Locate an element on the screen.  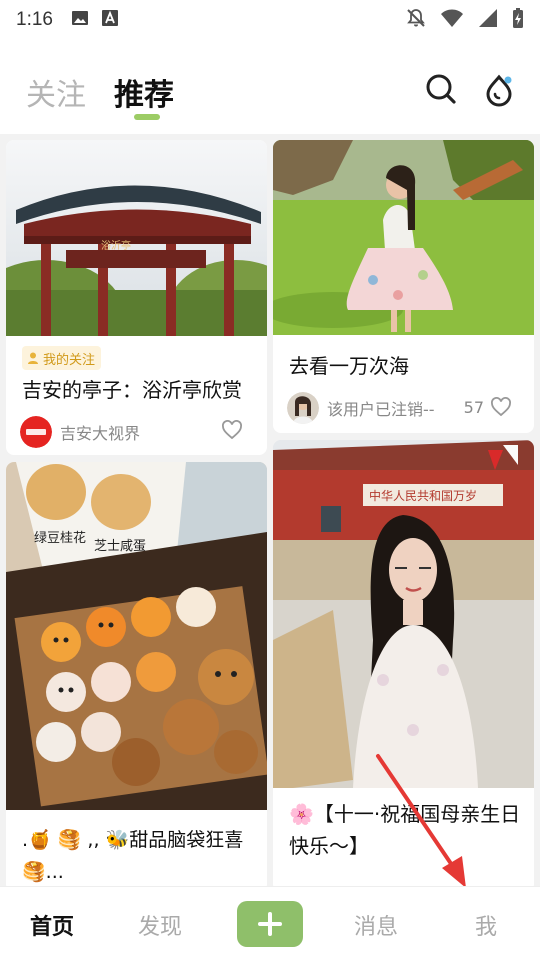
plus-icon is located at coordinates (270, 924).